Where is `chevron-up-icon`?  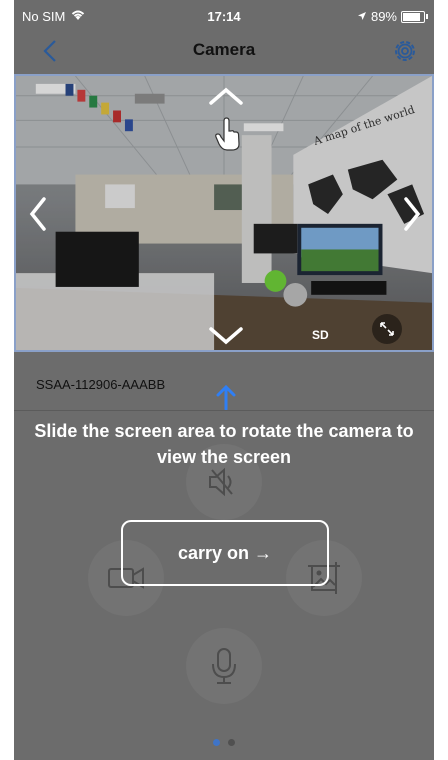 chevron-up-icon is located at coordinates (226, 96).